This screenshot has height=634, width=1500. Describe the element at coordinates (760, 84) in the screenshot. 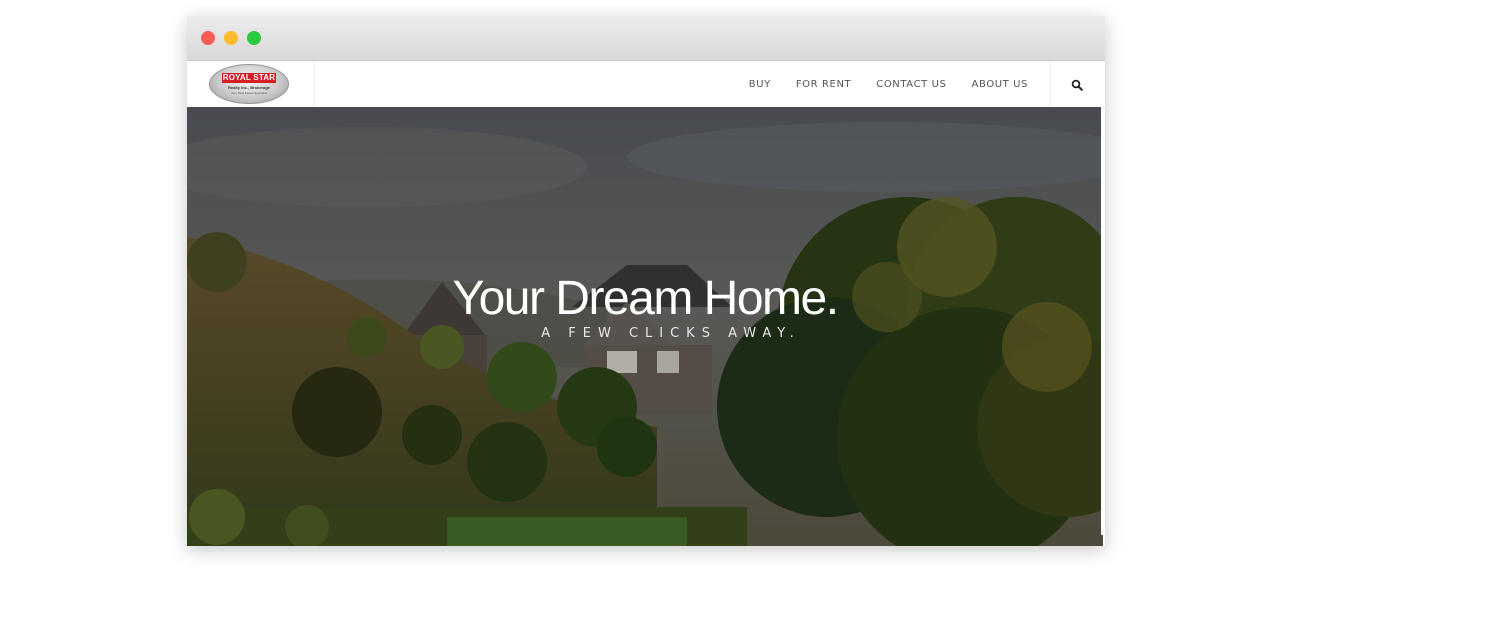

I see `nav-item-buy: BUY` at that location.